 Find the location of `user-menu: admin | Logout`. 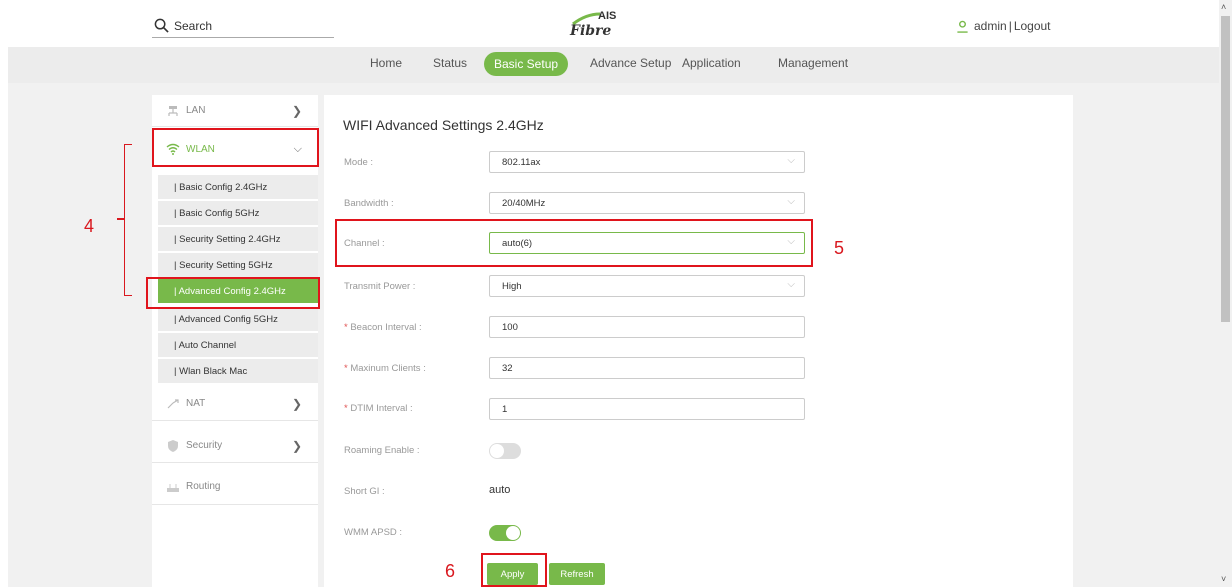

user-menu: admin | Logout is located at coordinates (1003, 26).